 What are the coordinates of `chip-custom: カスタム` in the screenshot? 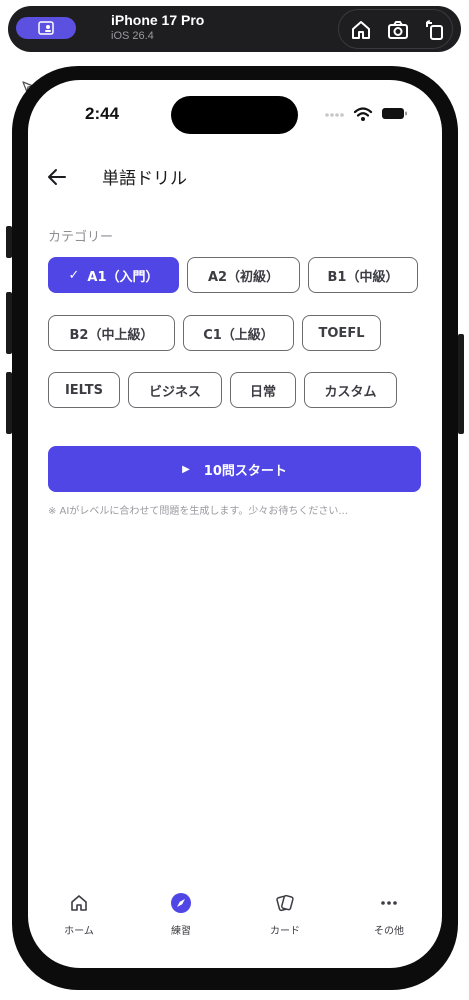 It's located at (350, 390).